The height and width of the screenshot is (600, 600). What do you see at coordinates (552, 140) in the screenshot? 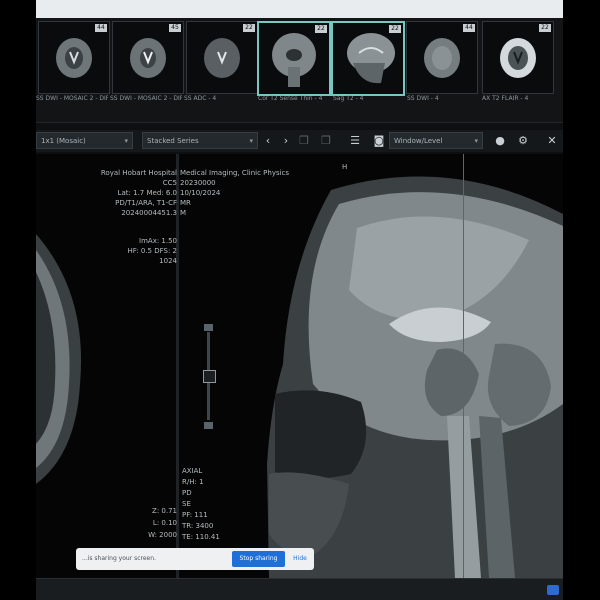
I see `close-icon: ✕` at bounding box center [552, 140].